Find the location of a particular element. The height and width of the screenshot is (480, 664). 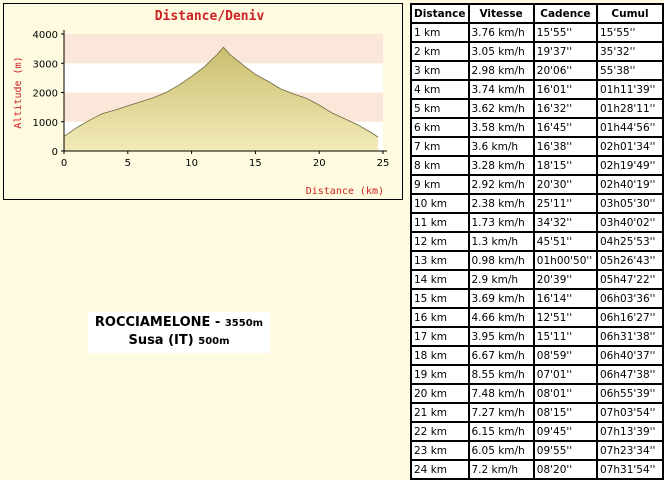

cell-vitesse: 1.3 km/h is located at coordinates (501, 241).